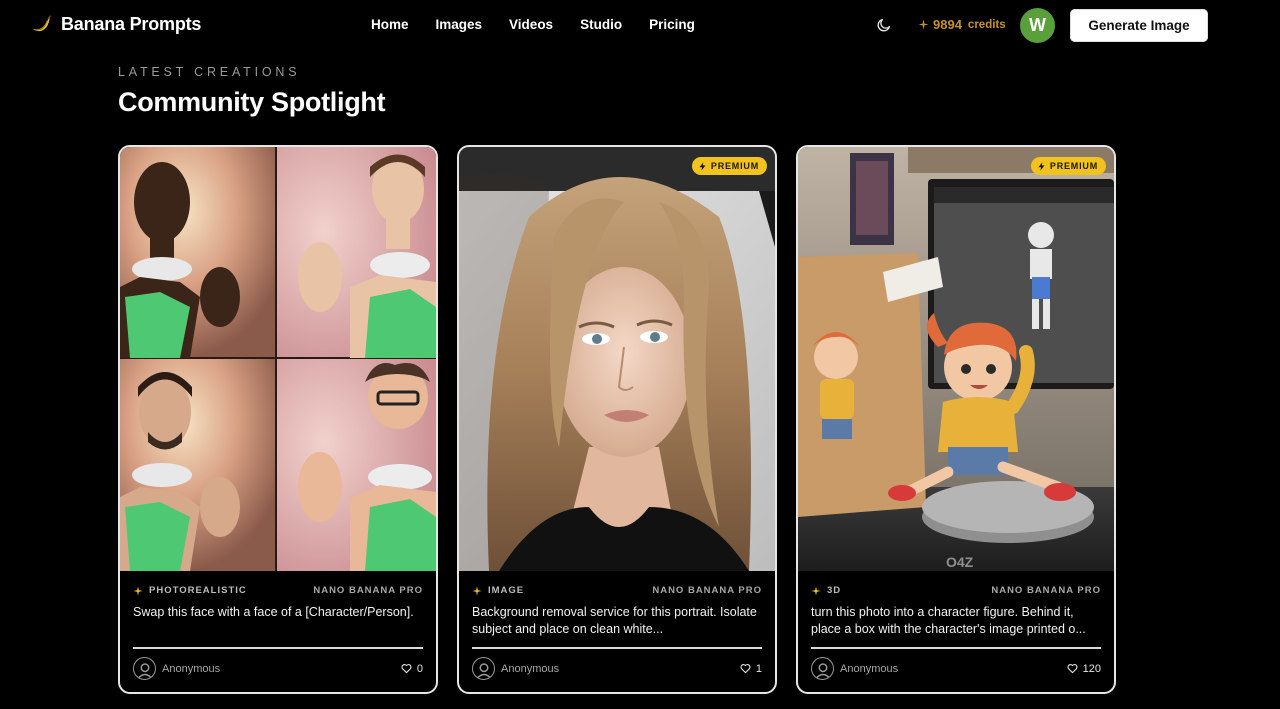  I want to click on nav-home: Home, so click(390, 24).